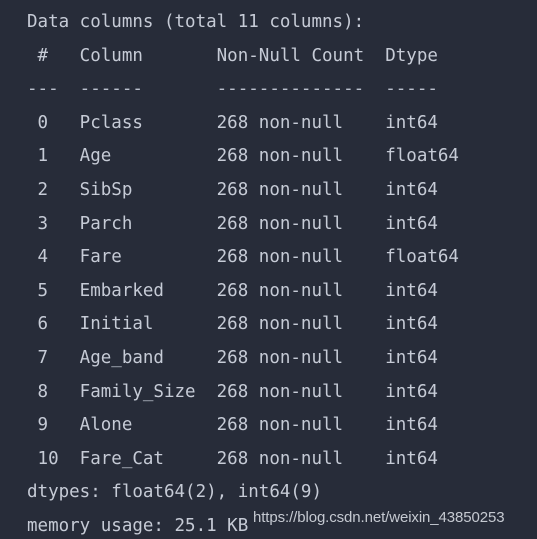 The image size is (537, 539). What do you see at coordinates (243, 324) in the screenshot?
I see `table-row: 6 Initial 268 non-null int64` at bounding box center [243, 324].